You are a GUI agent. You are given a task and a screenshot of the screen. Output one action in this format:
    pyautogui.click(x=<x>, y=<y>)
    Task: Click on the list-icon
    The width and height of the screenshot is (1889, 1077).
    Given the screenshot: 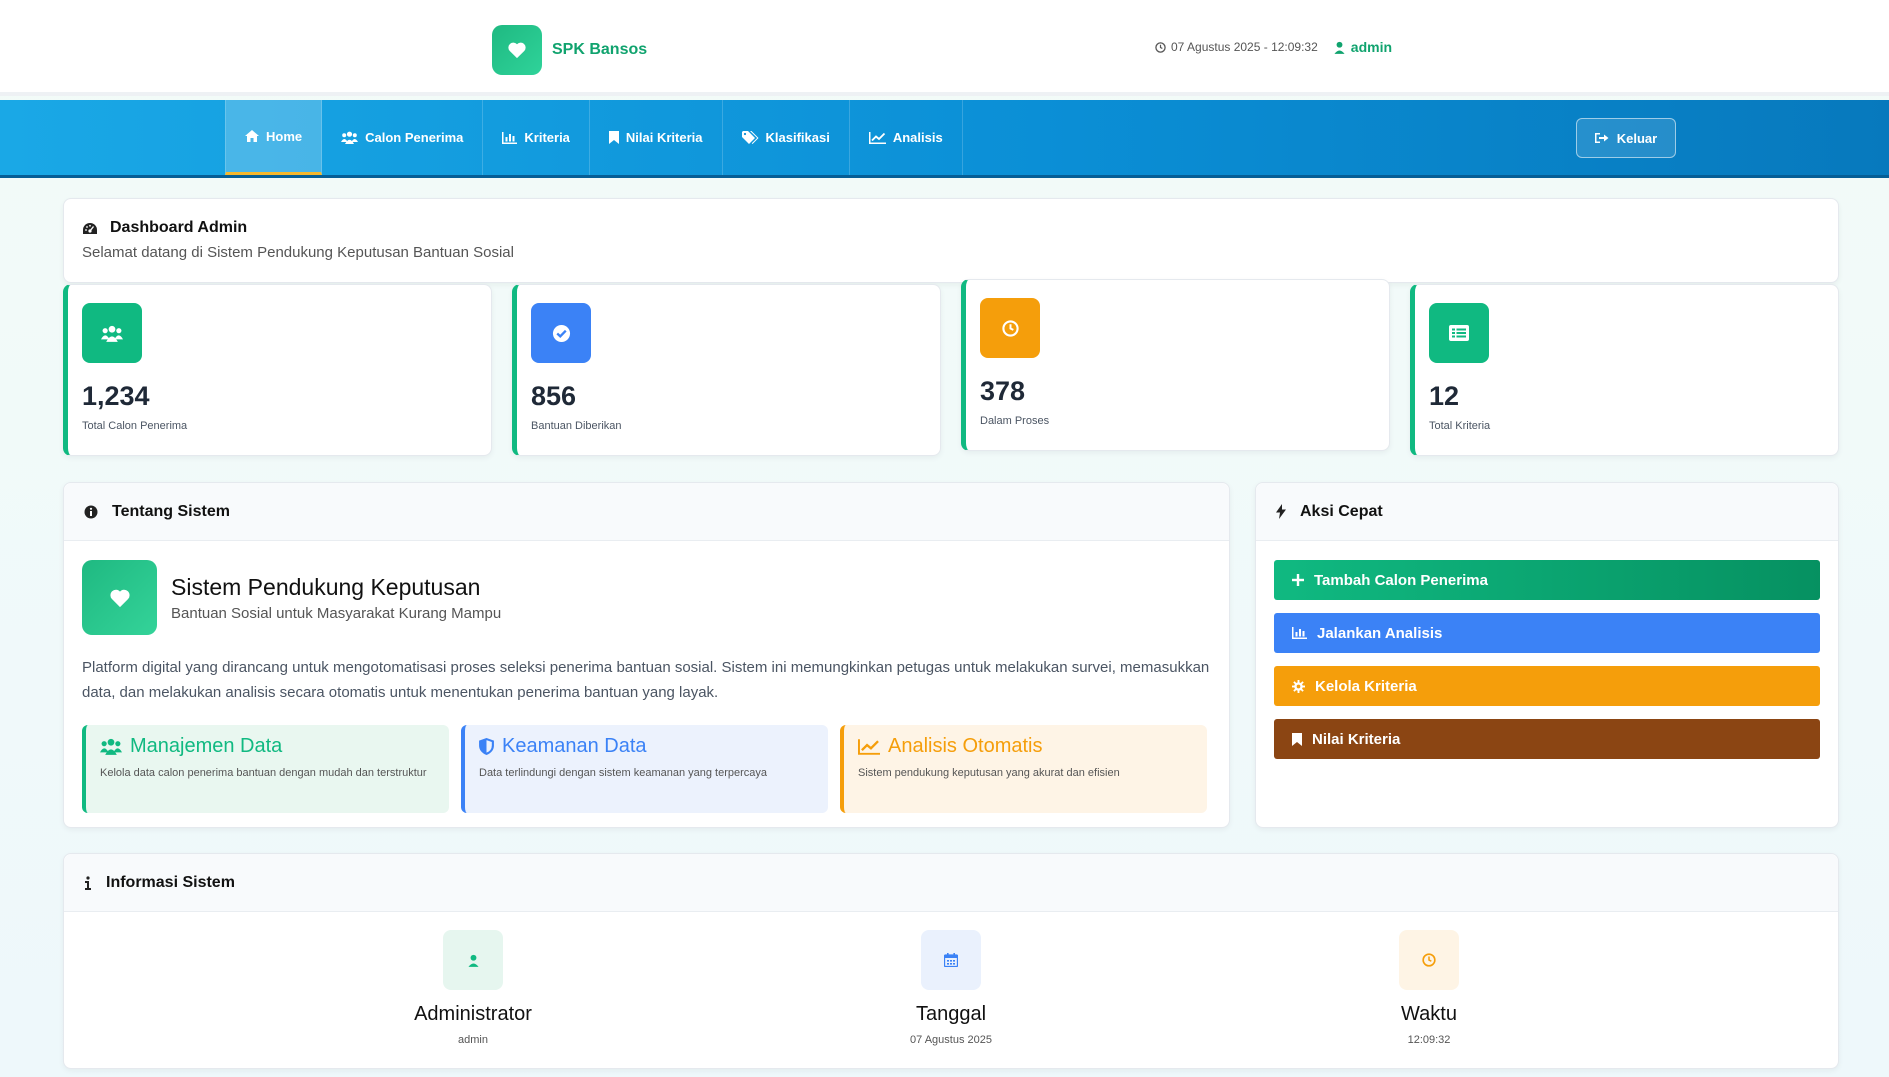 What is the action you would take?
    pyautogui.click(x=1459, y=333)
    